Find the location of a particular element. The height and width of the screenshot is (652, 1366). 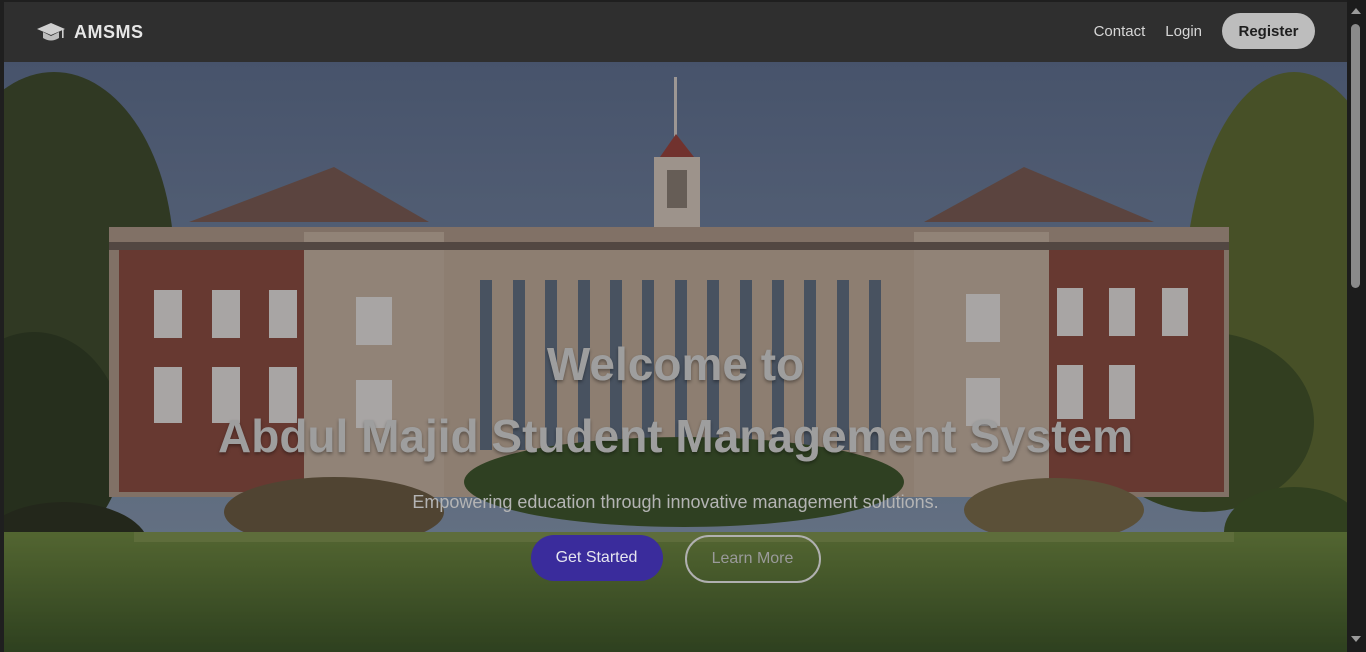

top-navbar: AMSMS Contact Login Register is located at coordinates (675, 32).